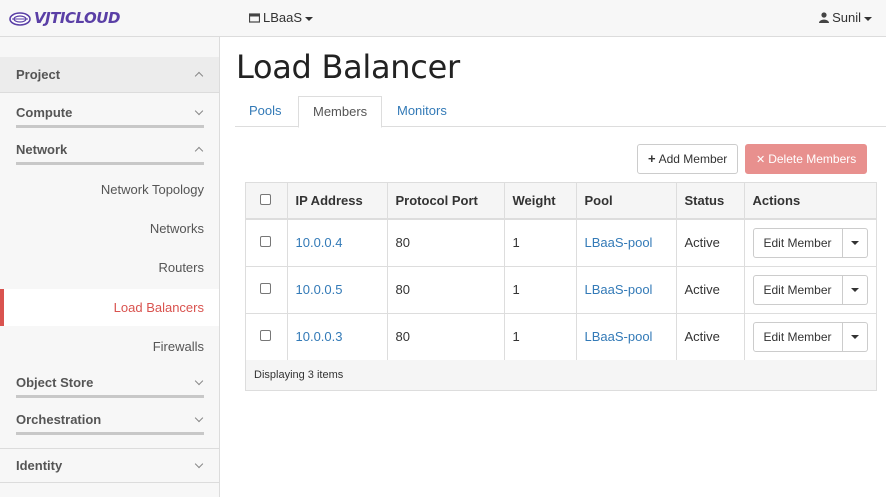 This screenshot has height=497, width=886. Describe the element at coordinates (340, 112) in the screenshot. I see `tab-members: Members` at that location.